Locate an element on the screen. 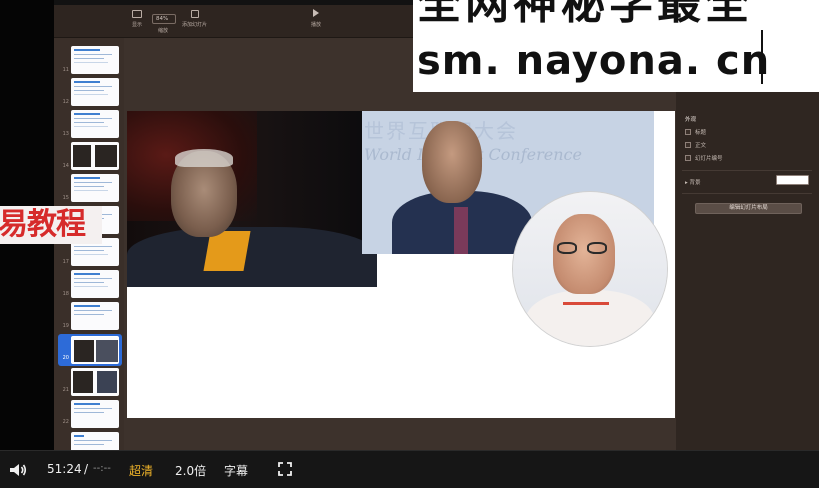  watermark-line-1: 全网神秘学最全 is located at coordinates (585, 14).